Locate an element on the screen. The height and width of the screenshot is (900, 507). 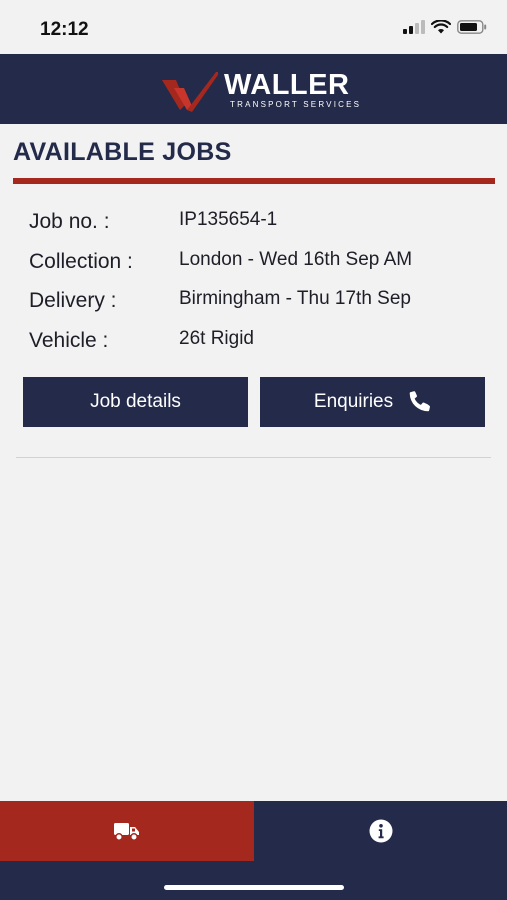
delivery-value: Birmingham - Thu 17th Sep is located at coordinates (295, 298).